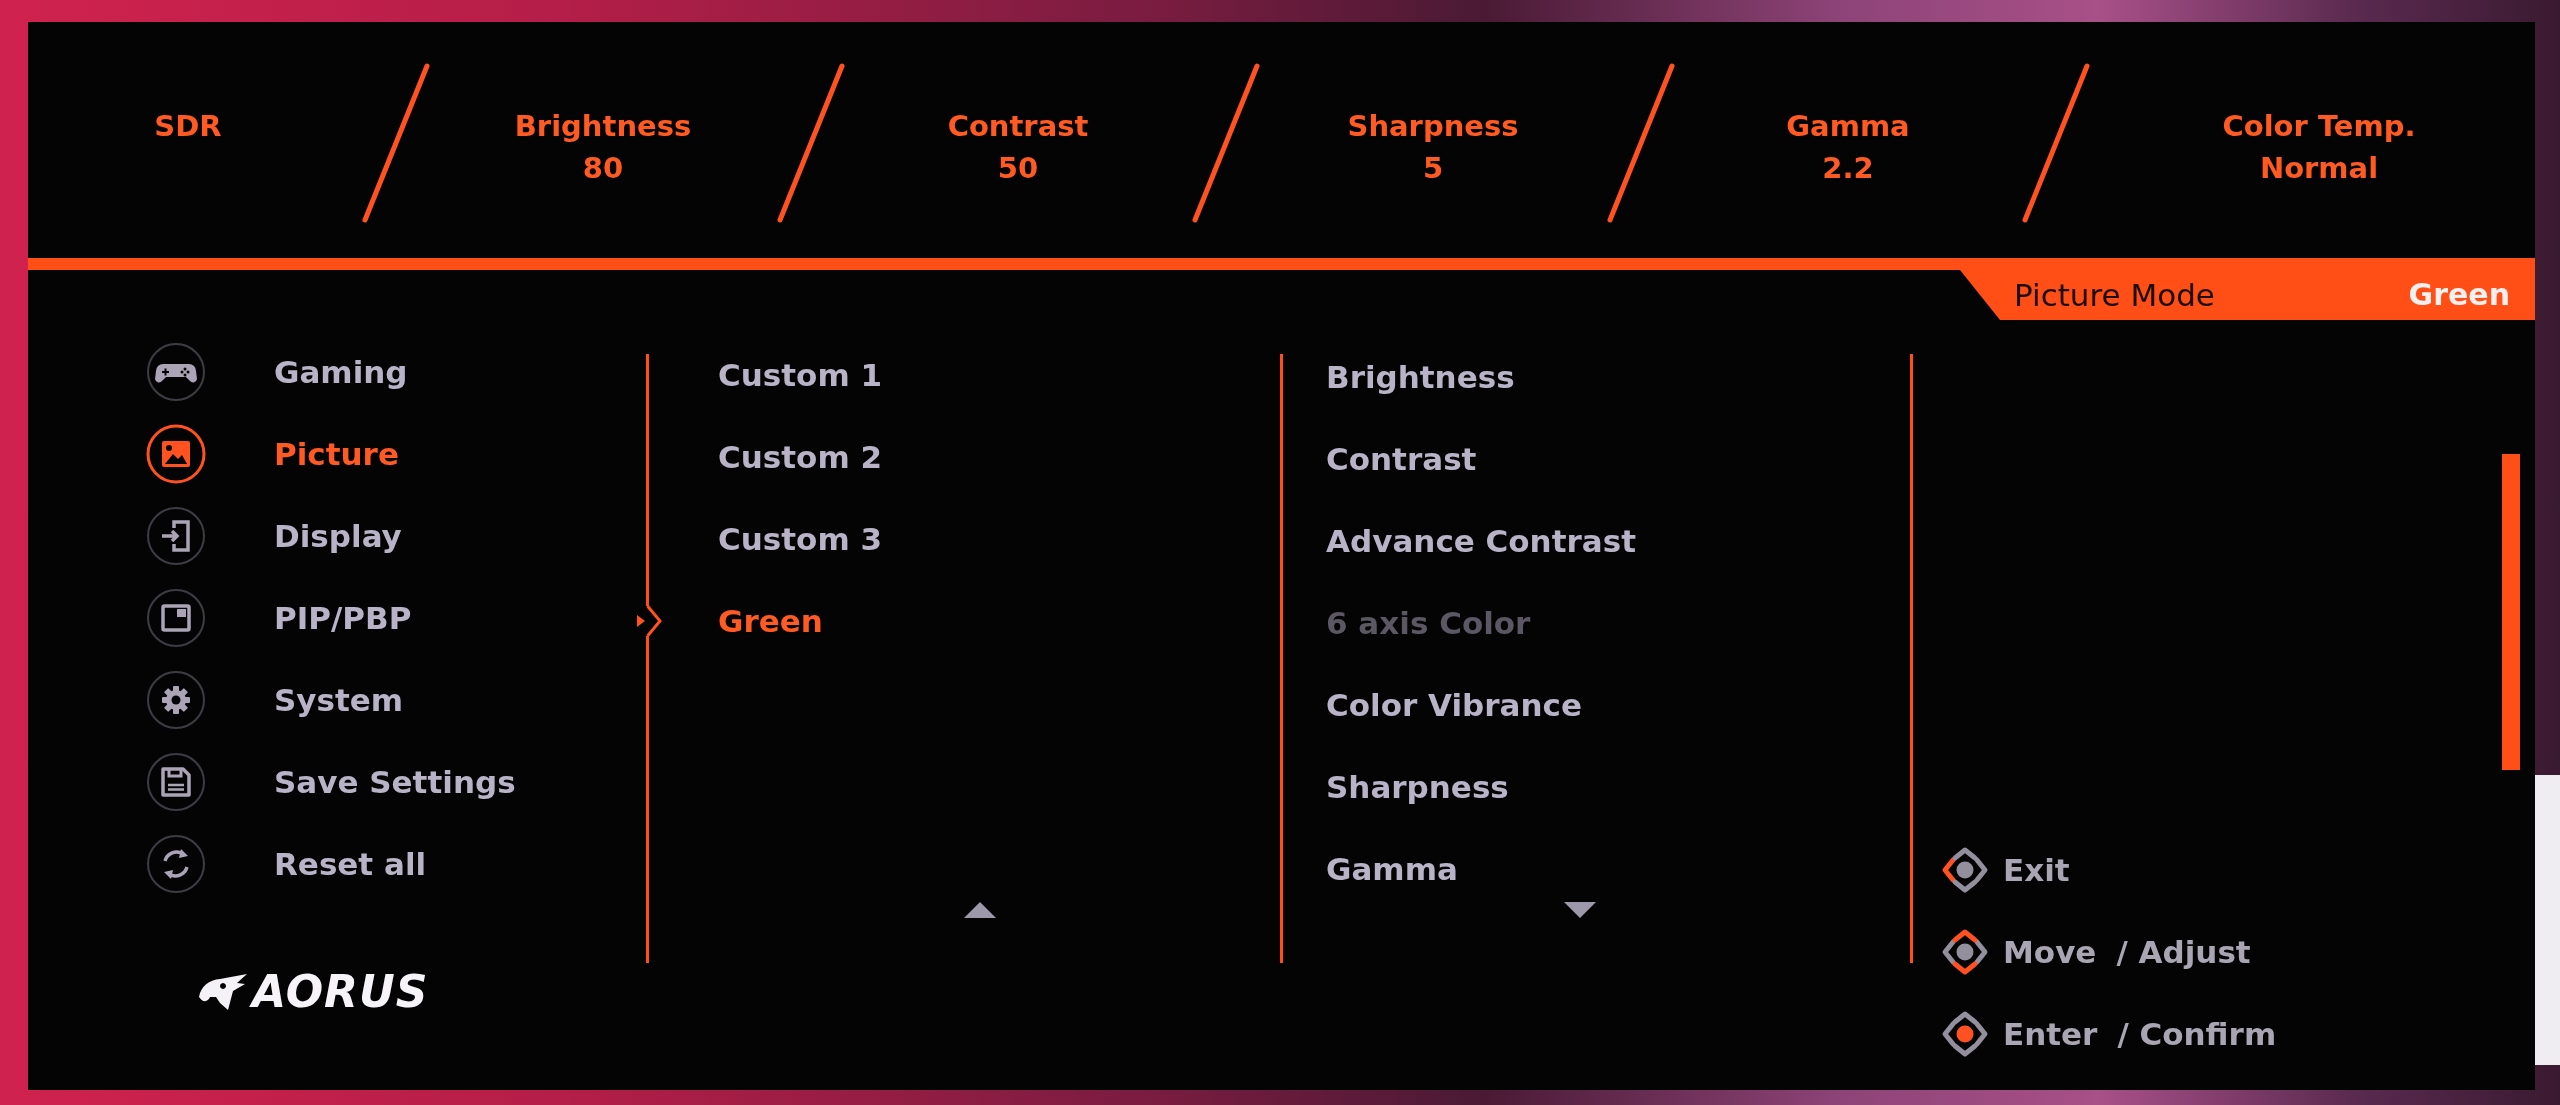 The image size is (2560, 1105). I want to click on action-label: Move, so click(2050, 952).